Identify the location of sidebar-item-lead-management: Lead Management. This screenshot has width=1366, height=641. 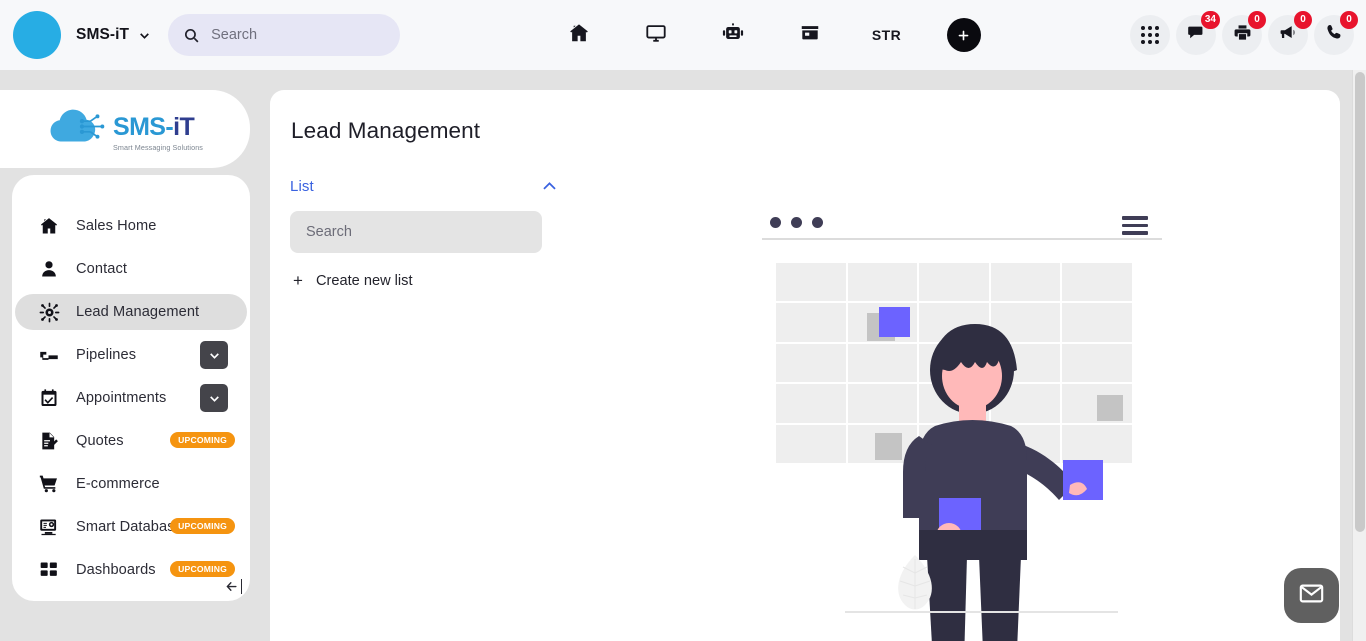
(131, 312).